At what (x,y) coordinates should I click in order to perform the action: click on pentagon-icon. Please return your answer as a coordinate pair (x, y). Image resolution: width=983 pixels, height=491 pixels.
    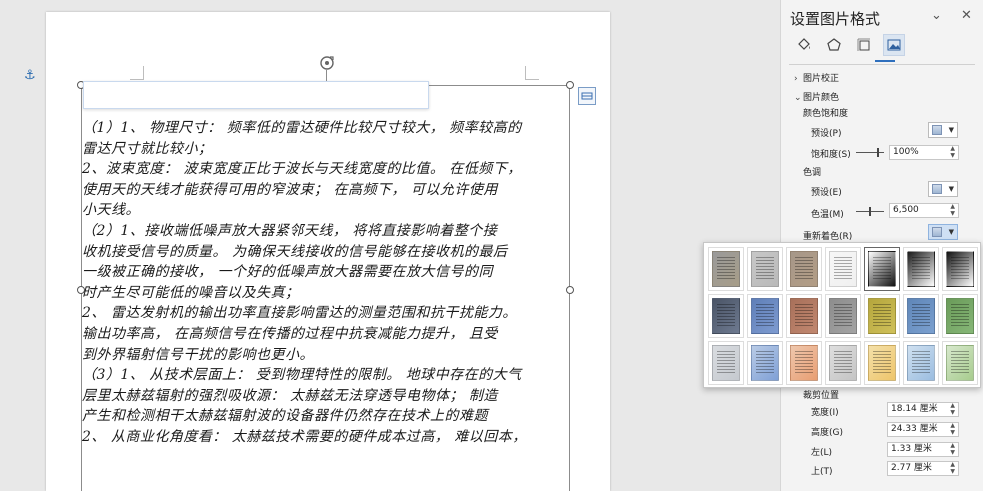
    Looking at the image, I should click on (834, 45).